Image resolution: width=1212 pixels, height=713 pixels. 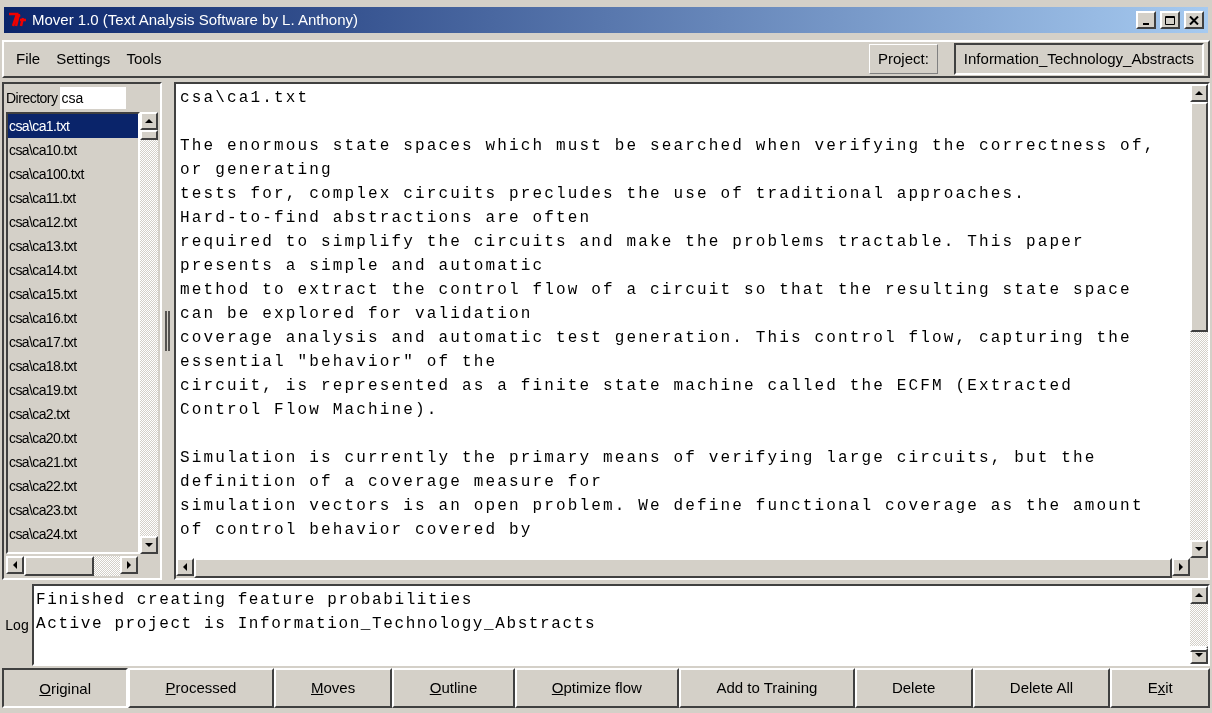 I want to click on file-list-item: csa\ca15.txt, so click(x=73, y=294).